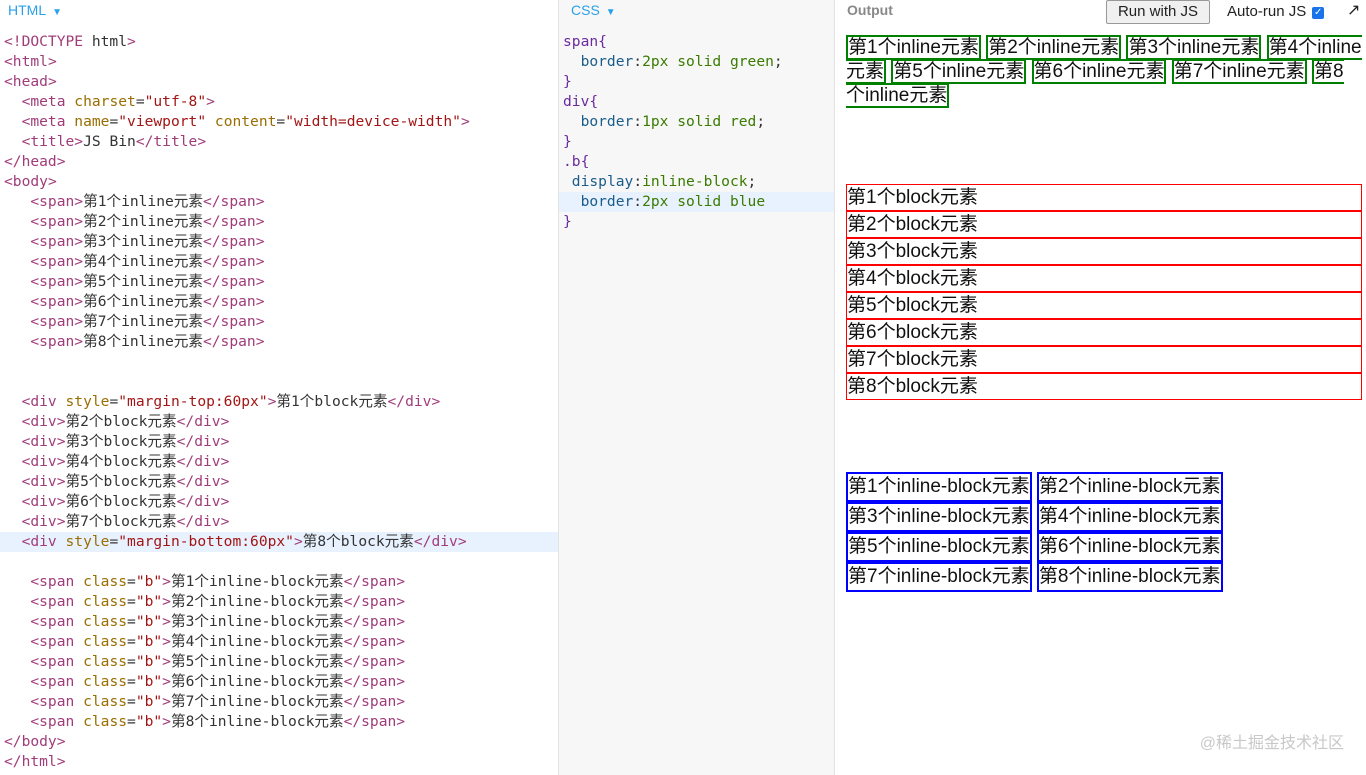 This screenshot has width=1366, height=775. What do you see at coordinates (939, 577) in the screenshot?
I see `inline-block-element: 第7个inline-block元素` at bounding box center [939, 577].